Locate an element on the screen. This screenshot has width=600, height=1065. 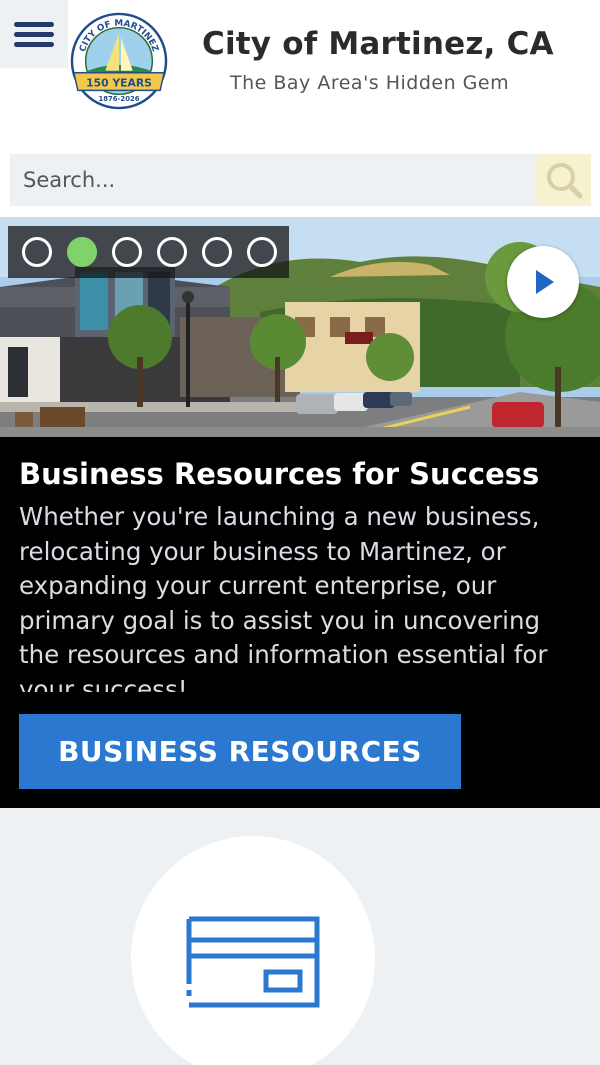
business-resources-button: BUSINESS RESOURCES is located at coordinates (240, 751).